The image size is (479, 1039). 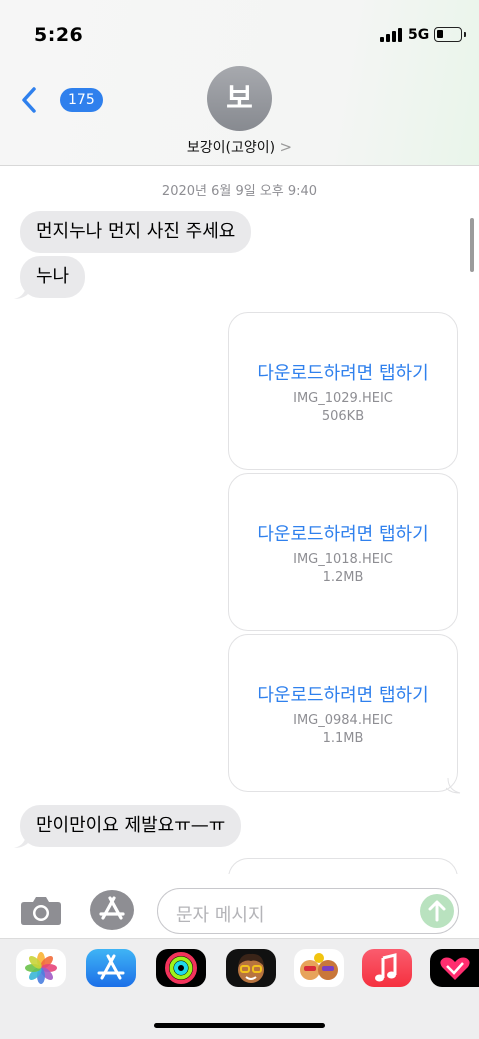 I want to click on memoji-app-button, so click(x=251, y=968).